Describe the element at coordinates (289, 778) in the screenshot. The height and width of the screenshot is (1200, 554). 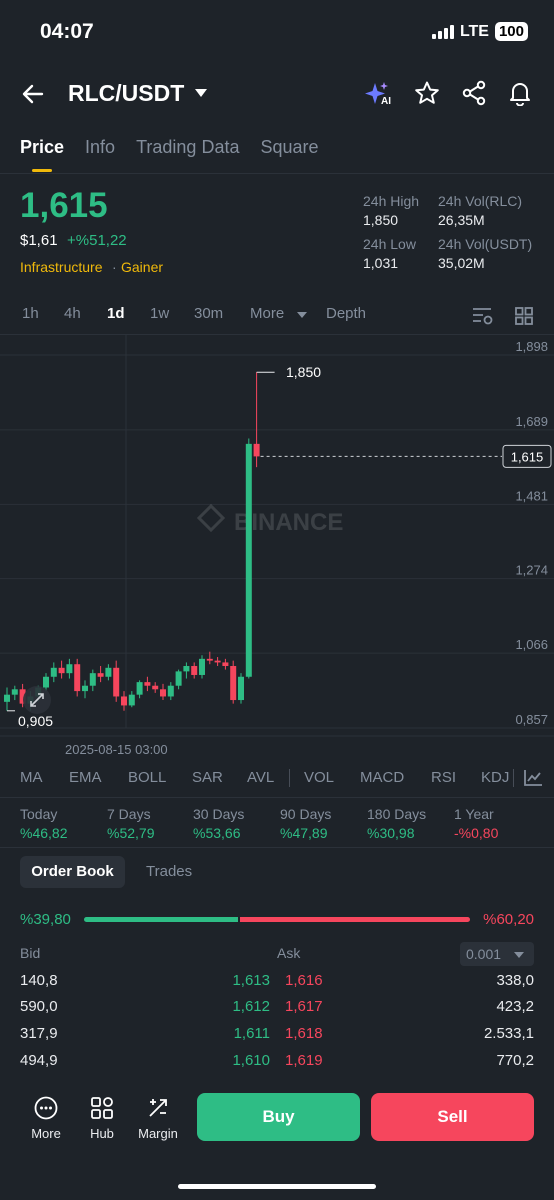
I see `indicator-separator` at that location.